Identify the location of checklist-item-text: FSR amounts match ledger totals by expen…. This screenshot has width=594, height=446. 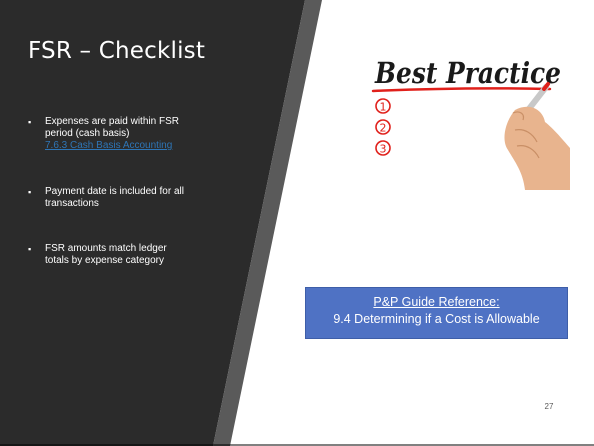
(106, 254).